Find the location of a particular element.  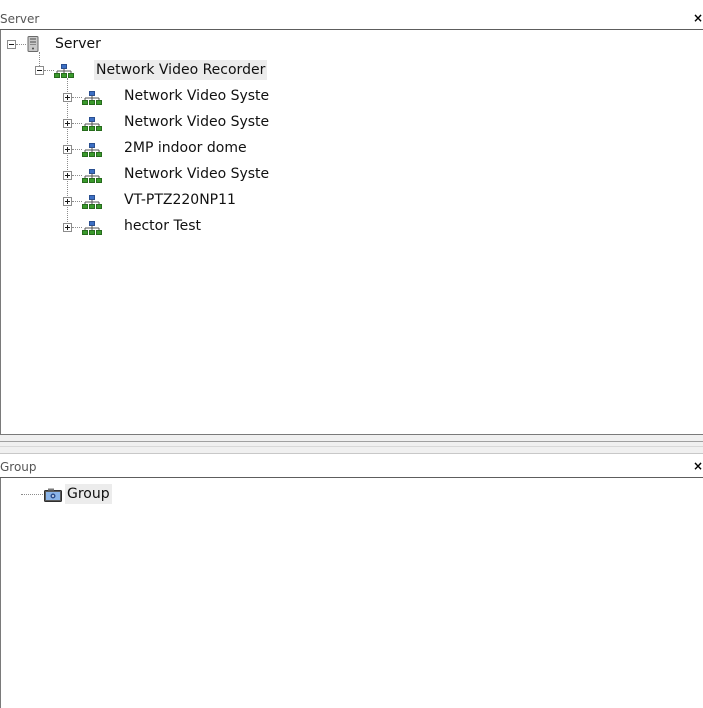

server-icon is located at coordinates (33, 46).